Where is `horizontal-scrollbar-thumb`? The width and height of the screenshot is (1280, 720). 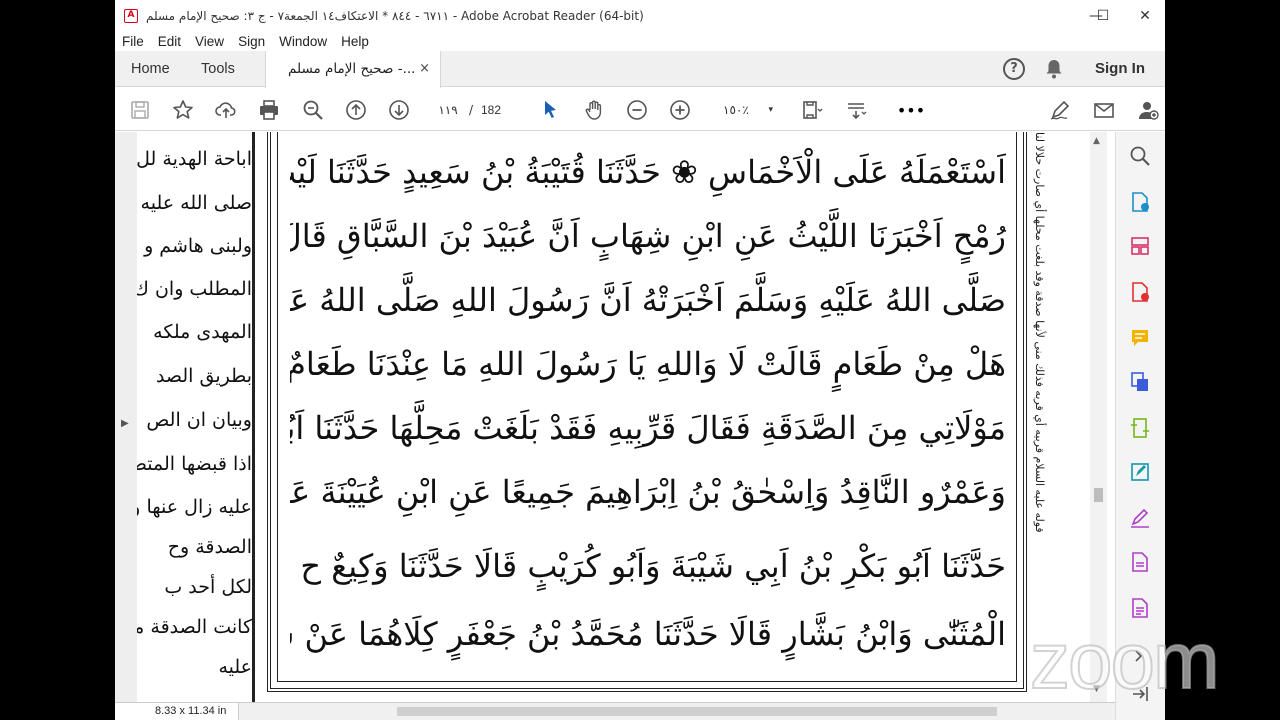
horizontal-scrollbar-thumb is located at coordinates (697, 711).